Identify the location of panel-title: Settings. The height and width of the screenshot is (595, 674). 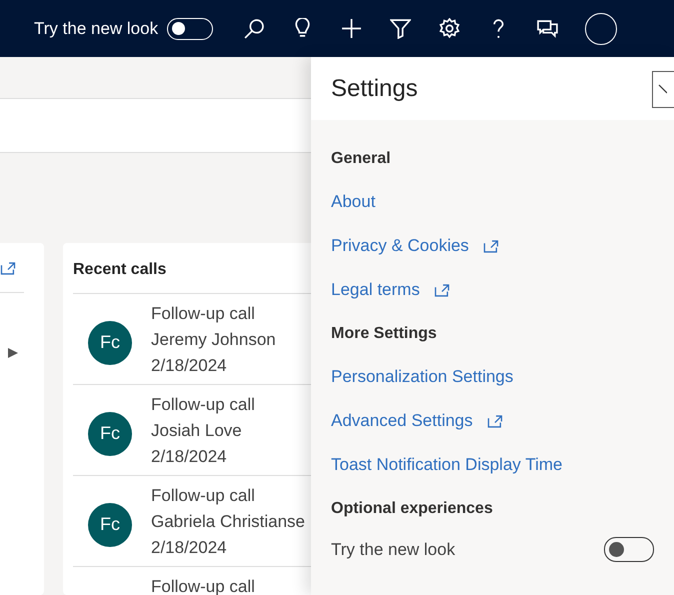
(374, 88).